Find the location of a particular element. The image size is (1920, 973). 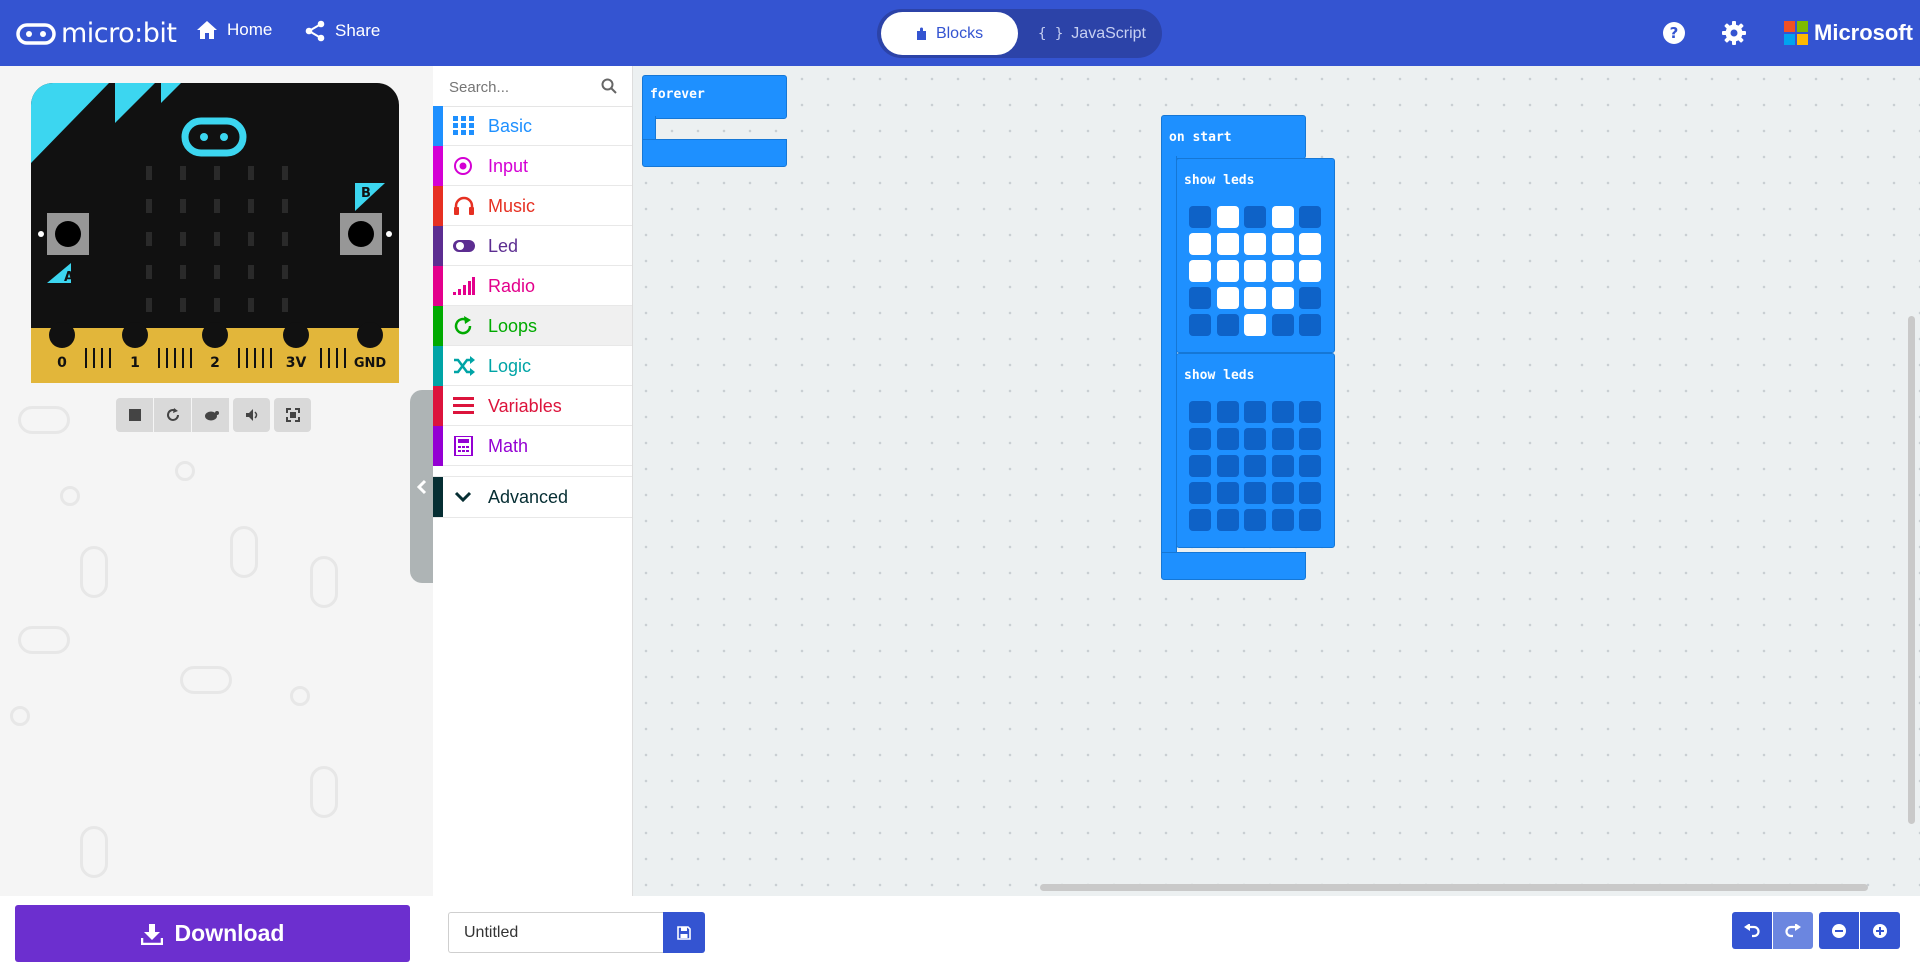

category-loops: Loops is located at coordinates (532, 326).